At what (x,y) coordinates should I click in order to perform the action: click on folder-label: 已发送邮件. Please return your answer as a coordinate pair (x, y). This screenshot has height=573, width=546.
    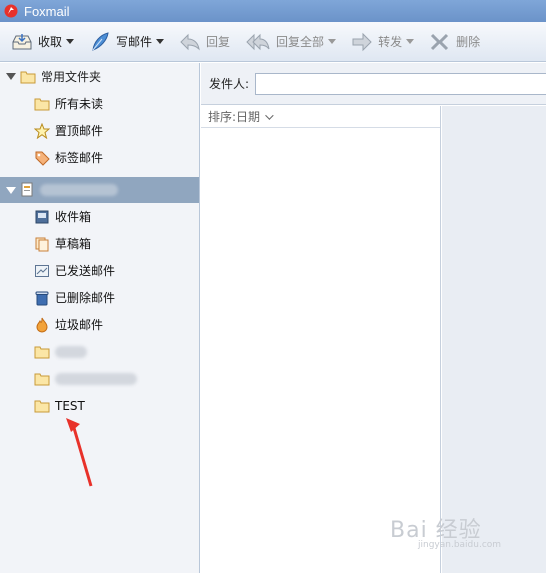
    Looking at the image, I should click on (85, 271).